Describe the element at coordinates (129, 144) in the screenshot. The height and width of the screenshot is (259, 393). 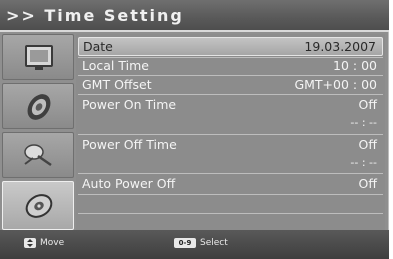
I see `setting-label: Power Off Time` at that location.